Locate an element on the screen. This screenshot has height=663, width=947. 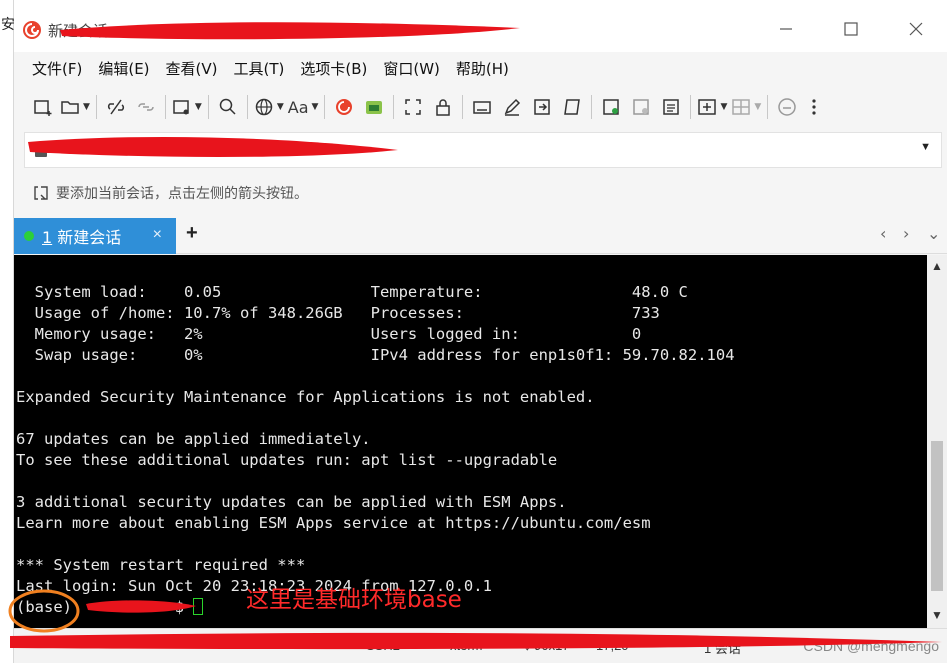
minimize-icon is located at coordinates (786, 29).